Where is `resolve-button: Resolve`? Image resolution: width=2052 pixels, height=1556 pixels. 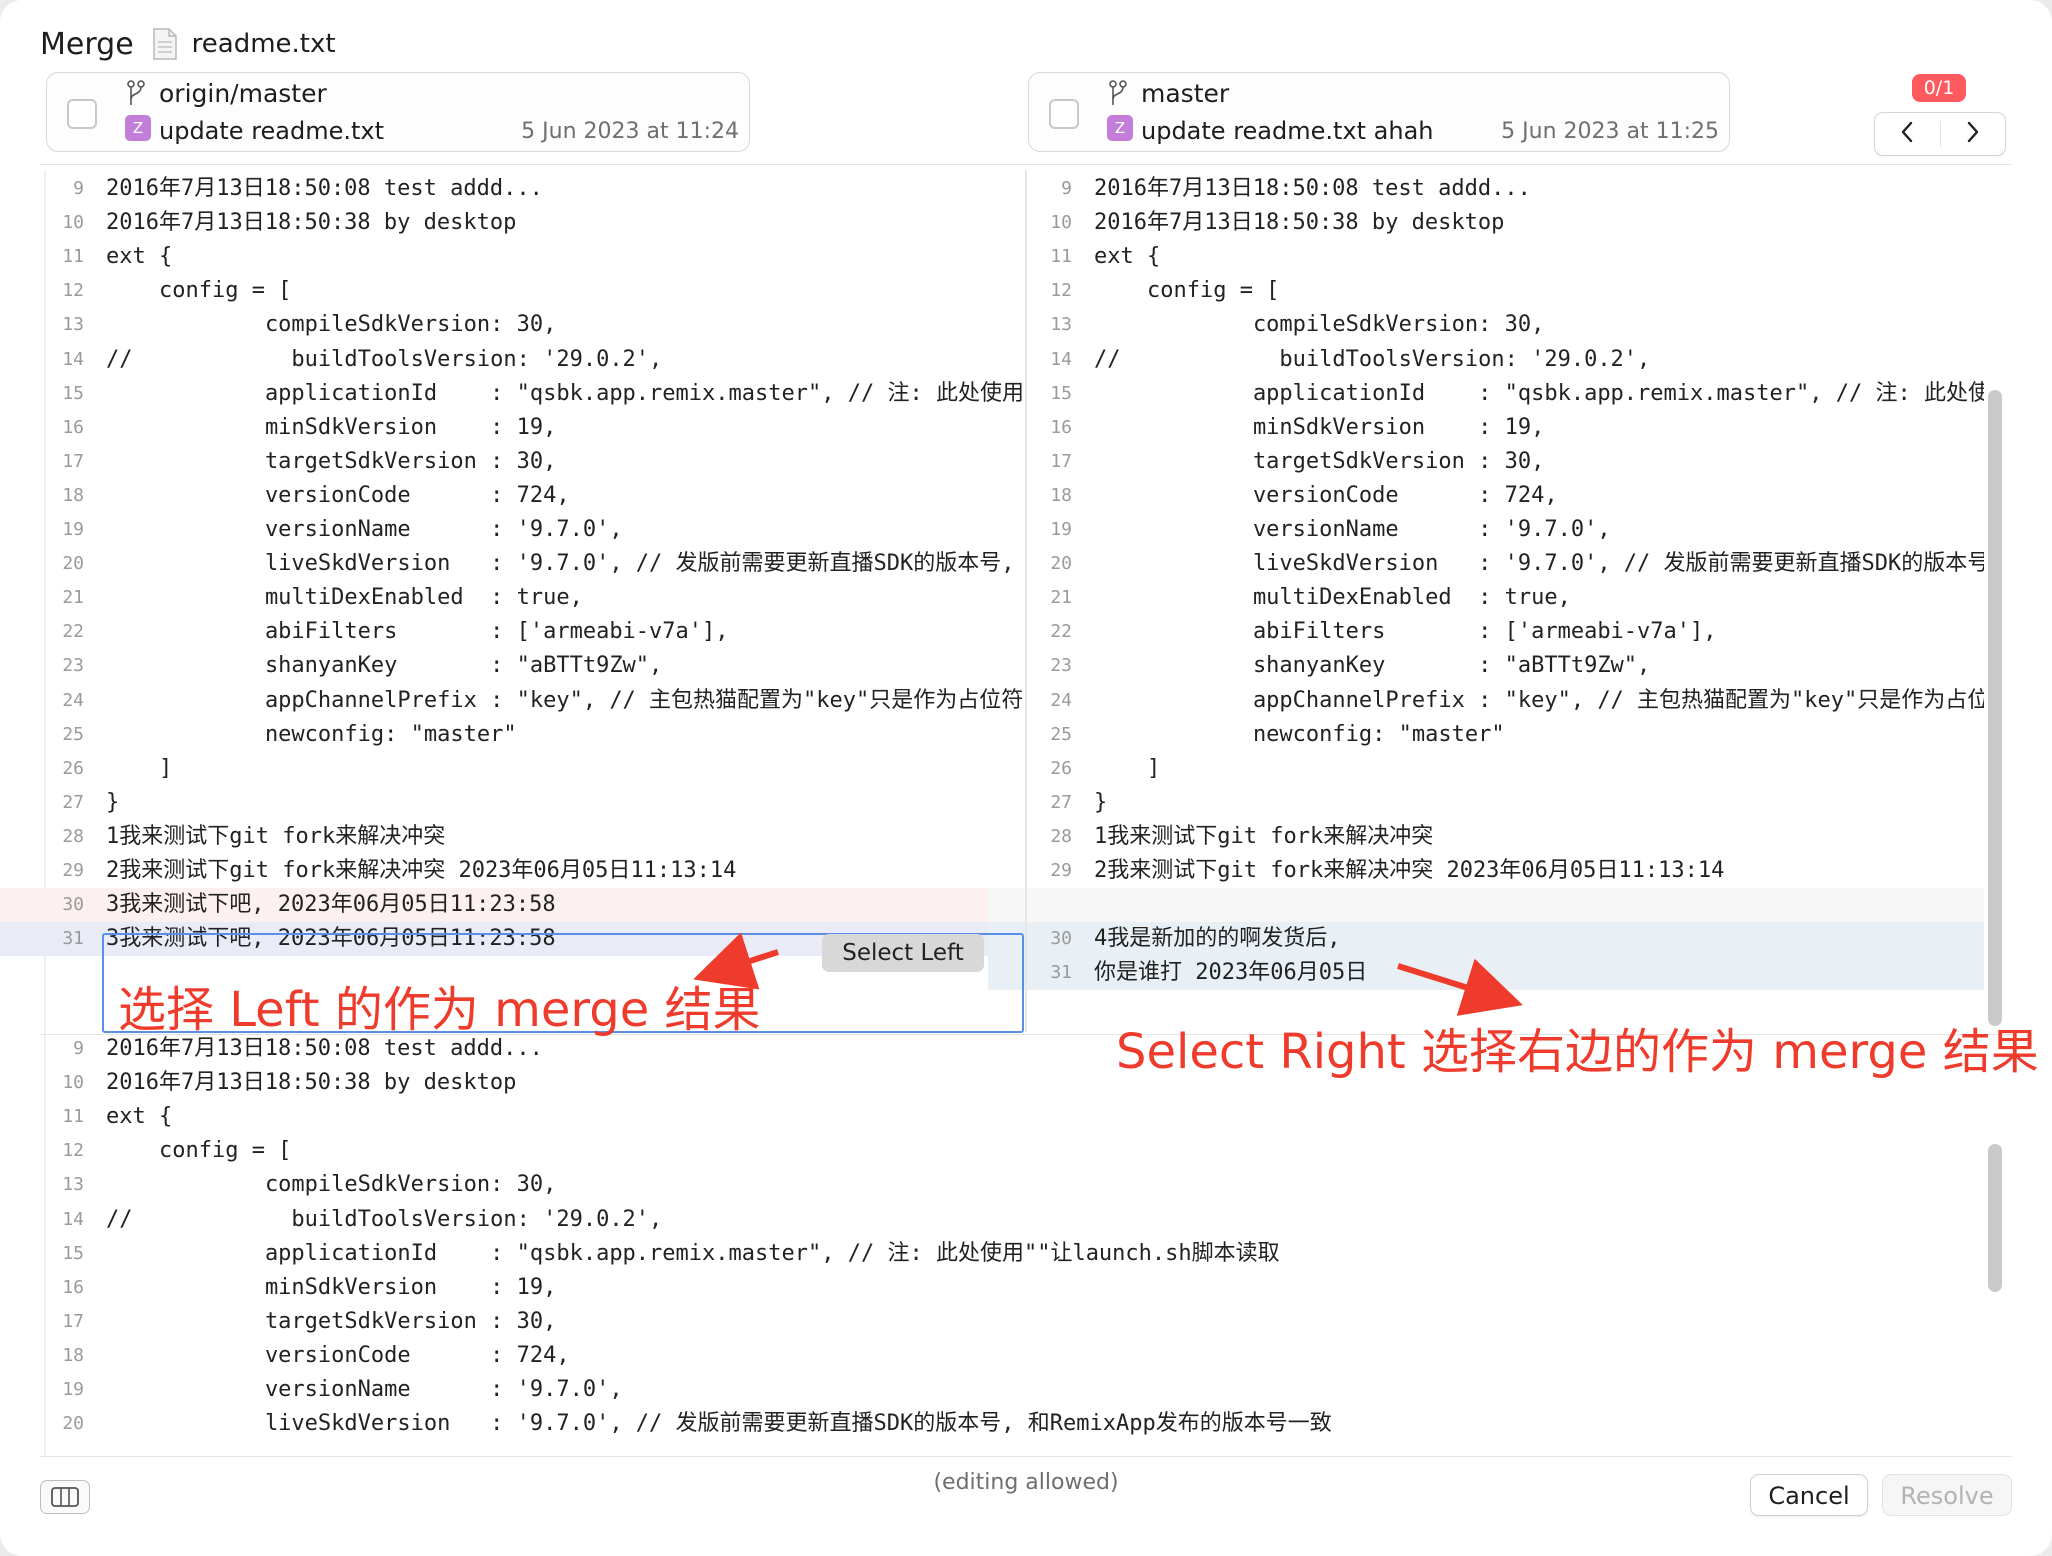
resolve-button: Resolve is located at coordinates (1947, 1495).